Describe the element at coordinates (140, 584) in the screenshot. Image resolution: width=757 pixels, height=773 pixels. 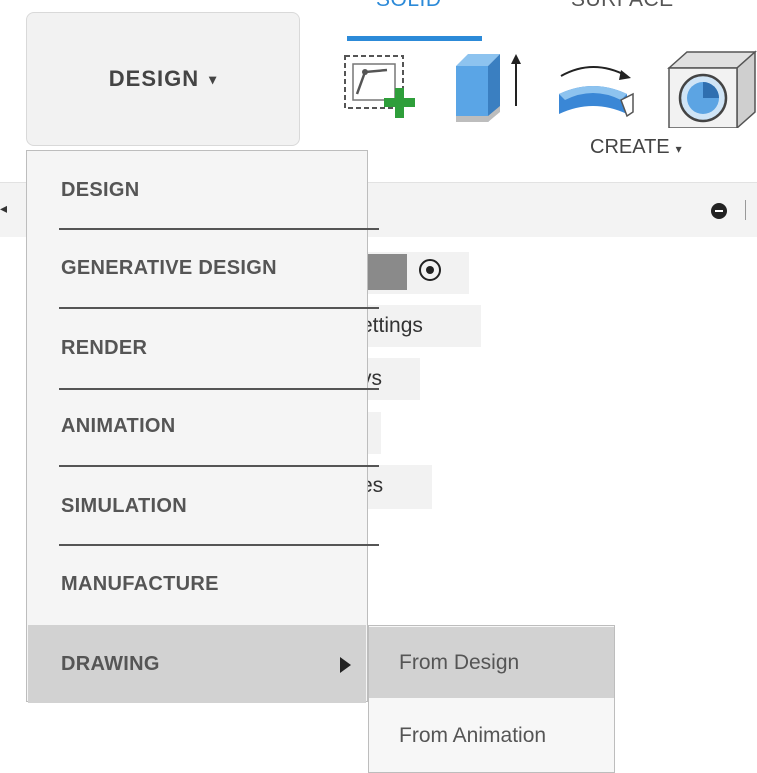
I see `menu-item-label: MANUFACTURE` at that location.